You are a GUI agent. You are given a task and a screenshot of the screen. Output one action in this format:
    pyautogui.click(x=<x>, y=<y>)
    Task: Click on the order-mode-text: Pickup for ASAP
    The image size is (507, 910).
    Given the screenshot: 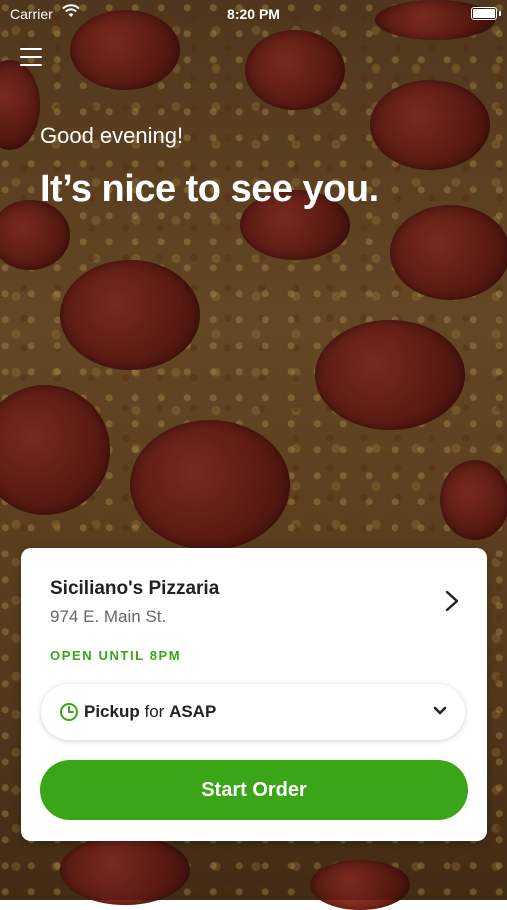 What is the action you would take?
    pyautogui.click(x=150, y=712)
    